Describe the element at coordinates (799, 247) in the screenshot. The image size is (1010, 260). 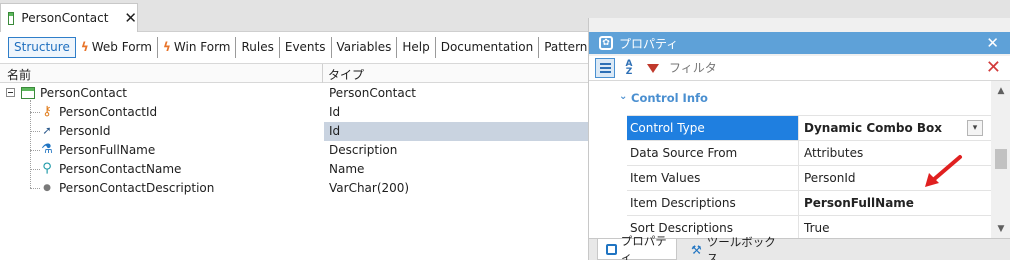
I see `panel-bottom-tabs: プロパティ ⚒ ツールボックス` at that location.